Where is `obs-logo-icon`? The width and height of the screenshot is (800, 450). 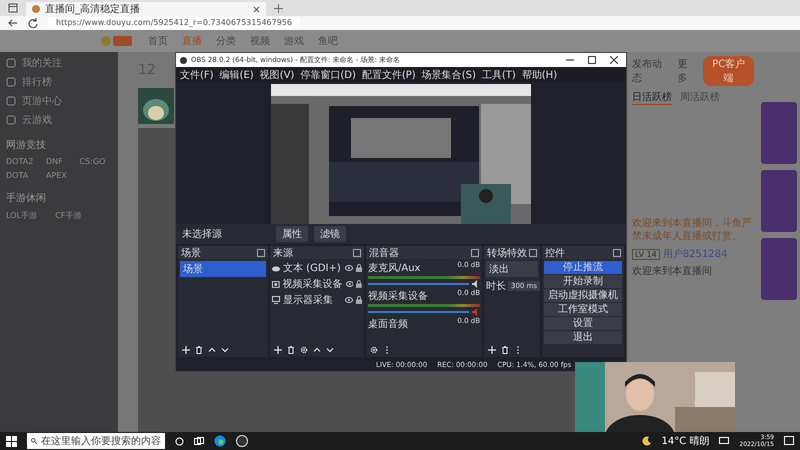 obs-logo-icon is located at coordinates (183, 60).